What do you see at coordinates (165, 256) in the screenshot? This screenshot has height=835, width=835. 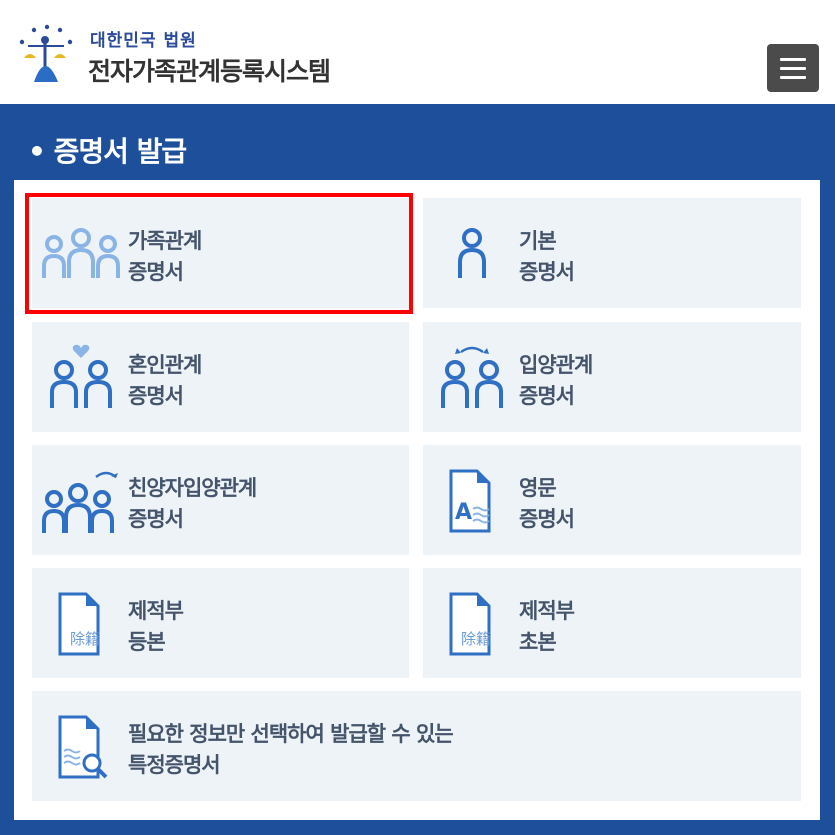 I see `card-label: 가족관계 증명서` at bounding box center [165, 256].